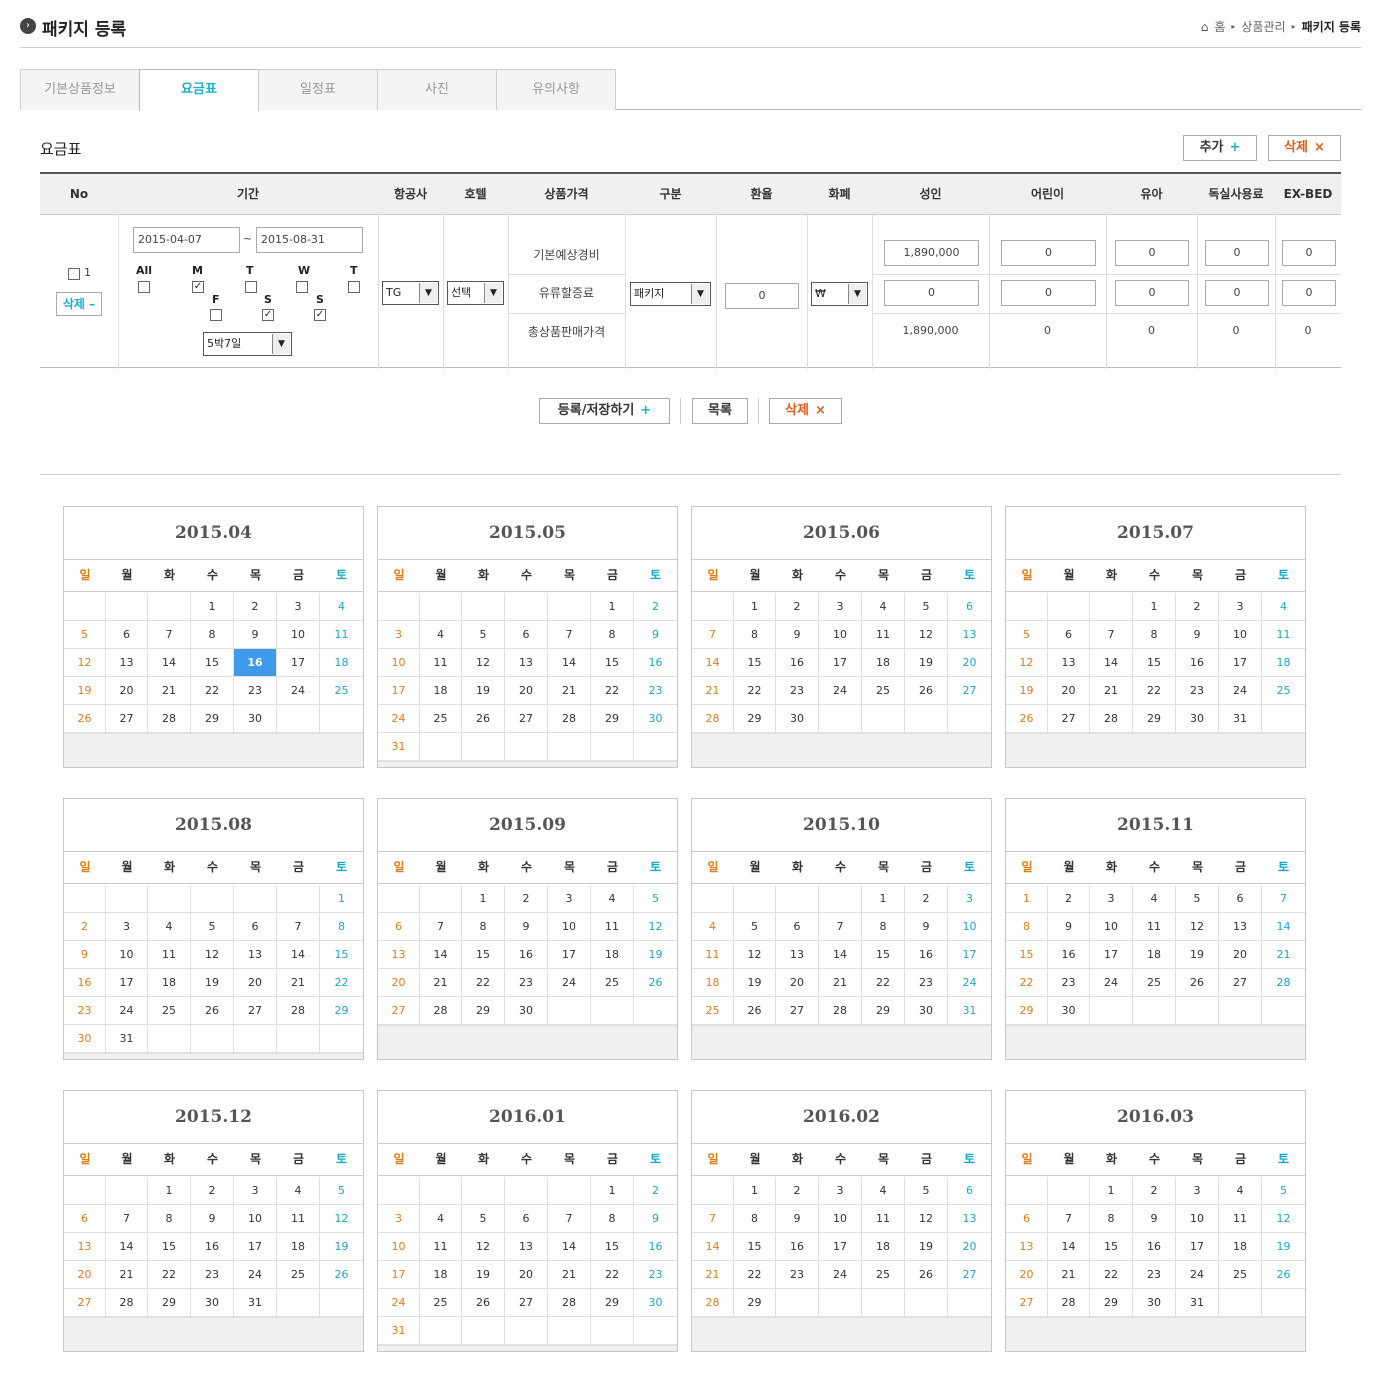  Describe the element at coordinates (1283, 663) in the screenshot. I see `calendar-day: 18` at that location.